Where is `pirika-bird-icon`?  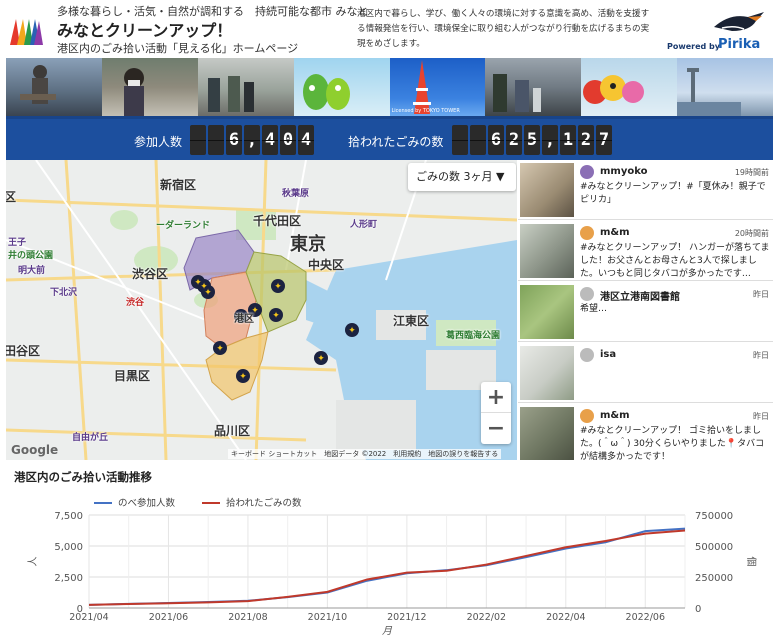
pirika-bird-icon is located at coordinates (739, 21).